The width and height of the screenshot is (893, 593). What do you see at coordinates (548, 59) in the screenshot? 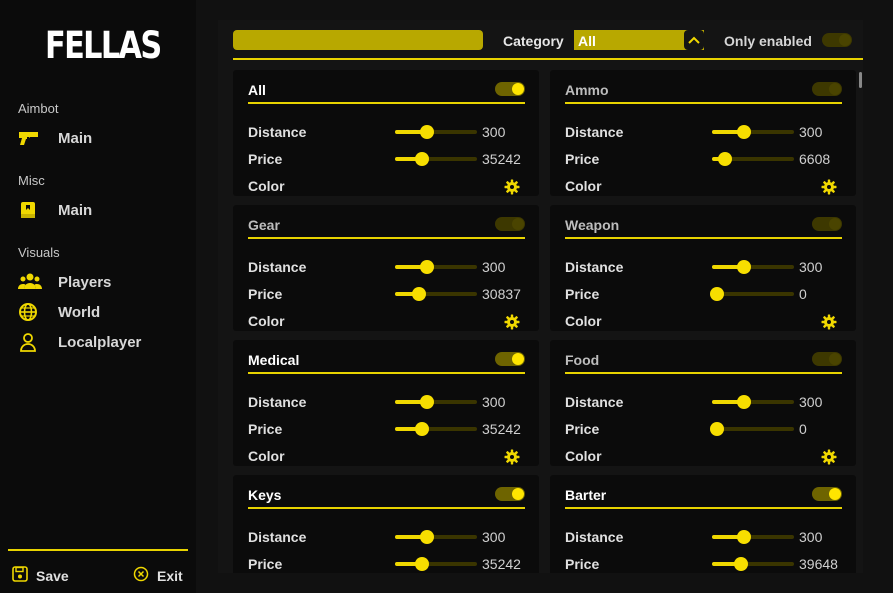
I see `toolbar-divider` at bounding box center [548, 59].